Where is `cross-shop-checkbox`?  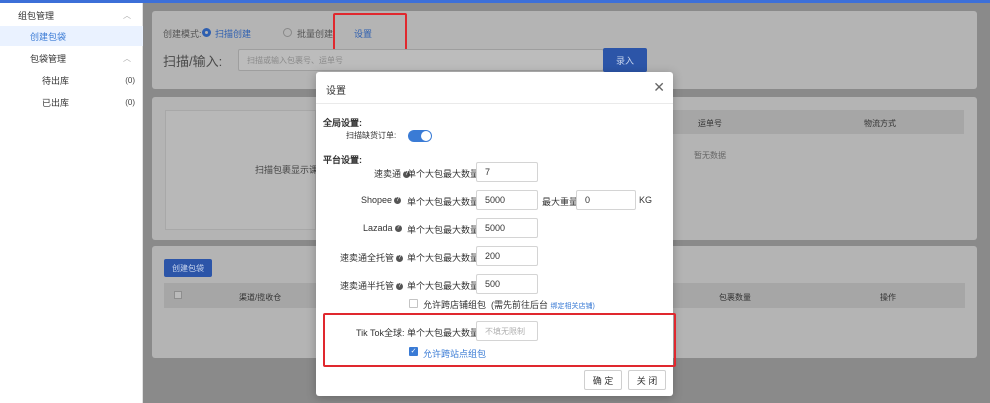 cross-shop-checkbox is located at coordinates (413, 303).